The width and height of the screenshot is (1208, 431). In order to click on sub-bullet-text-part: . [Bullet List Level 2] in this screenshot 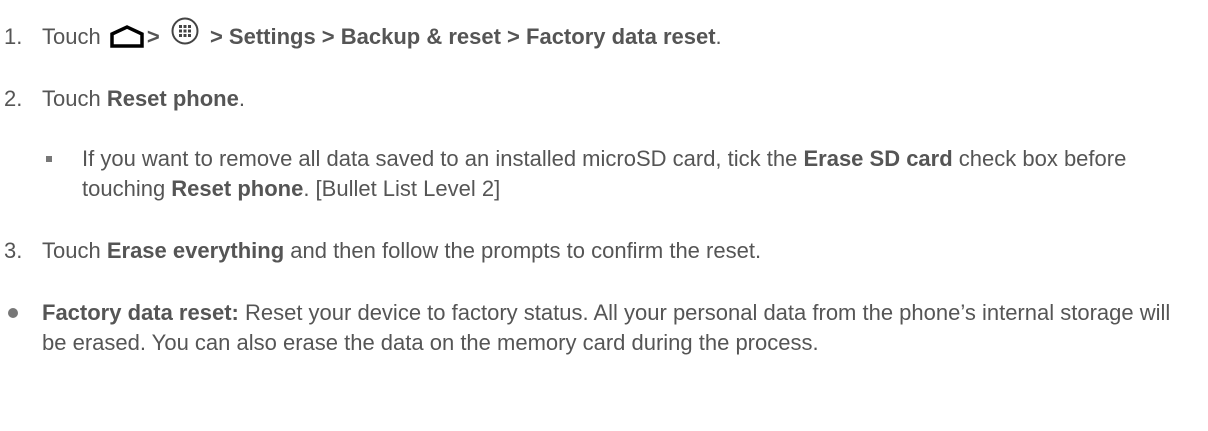, I will do `click(402, 188)`.